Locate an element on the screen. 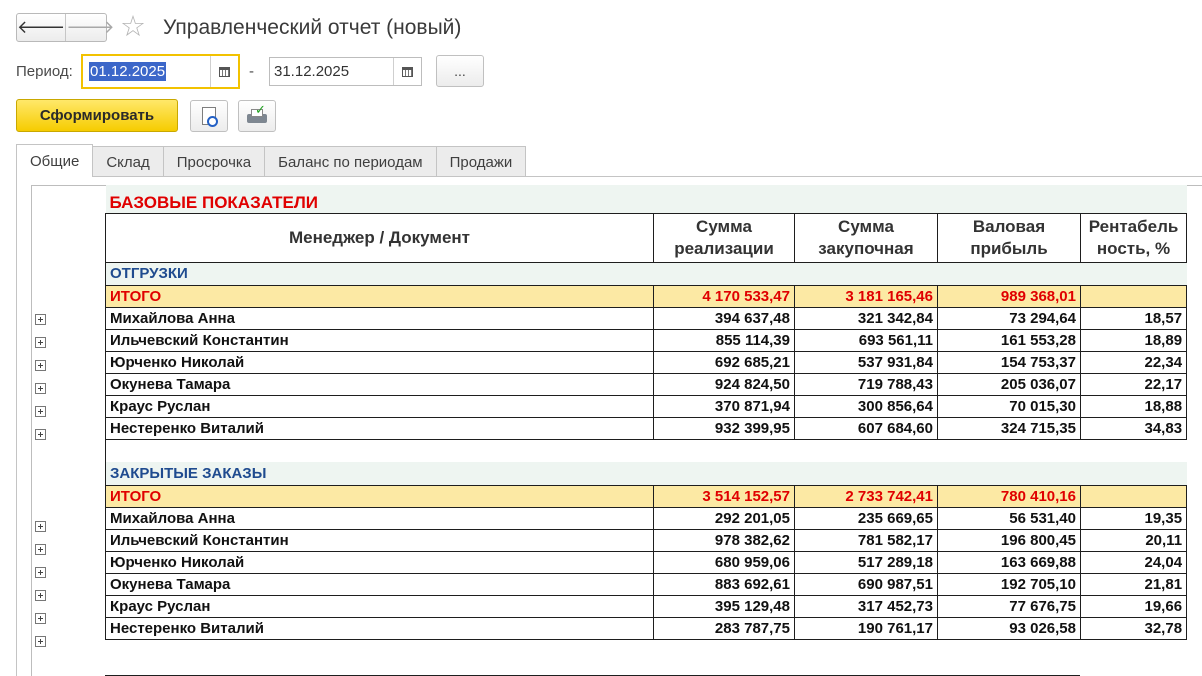 Image resolution: width=1202 pixels, height=676 pixels. sales-value: 292 201,05 is located at coordinates (724, 518).